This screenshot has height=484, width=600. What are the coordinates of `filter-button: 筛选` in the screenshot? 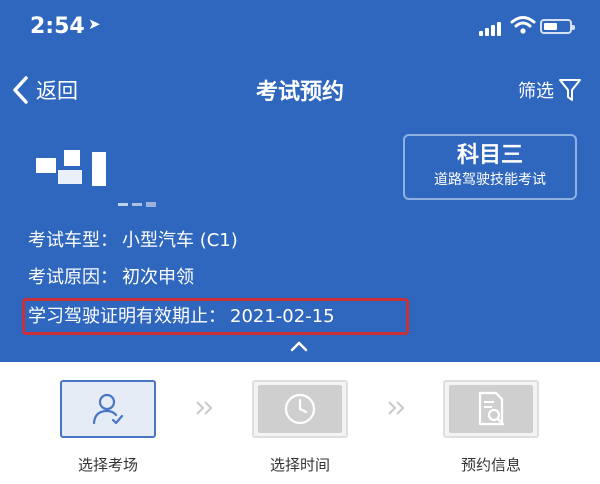 It's located at (550, 90).